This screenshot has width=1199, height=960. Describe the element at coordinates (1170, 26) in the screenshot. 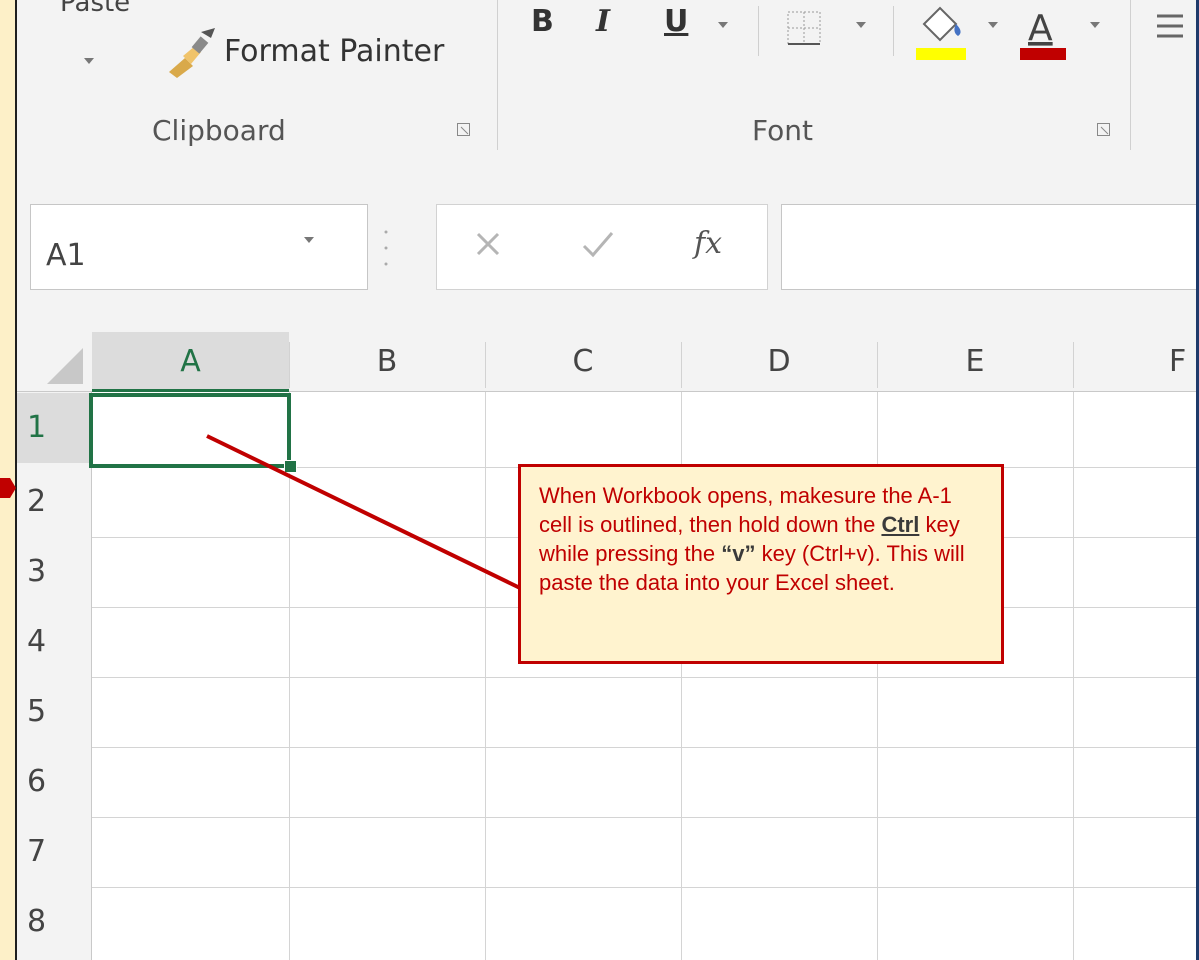

I see `align-icon` at that location.